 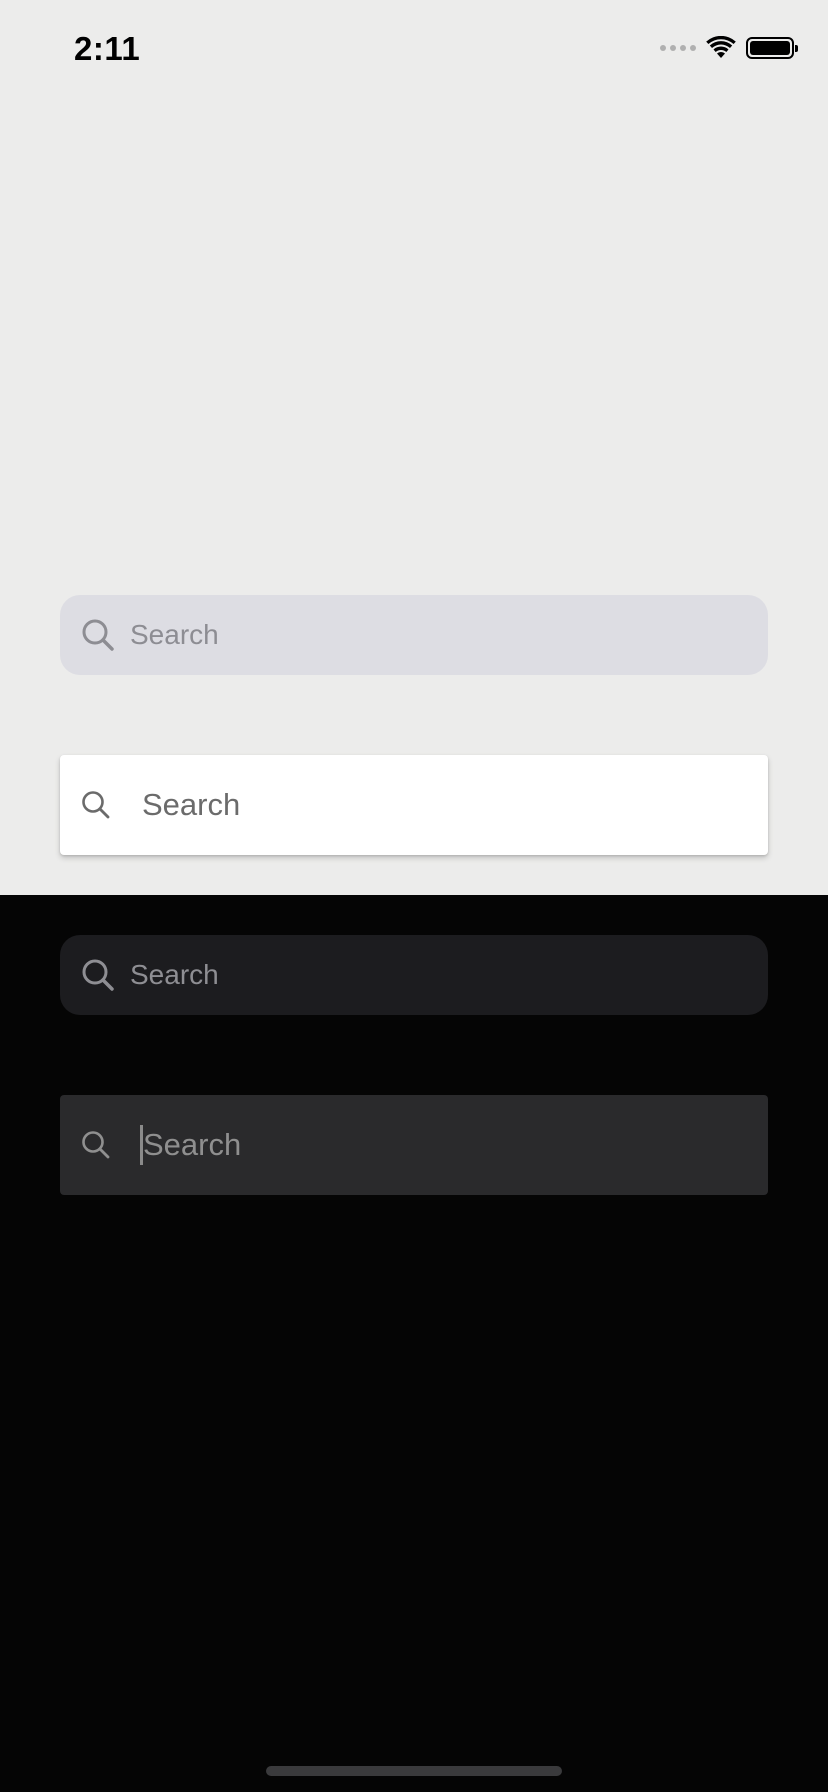 What do you see at coordinates (414, 1771) in the screenshot?
I see `home-indicator` at bounding box center [414, 1771].